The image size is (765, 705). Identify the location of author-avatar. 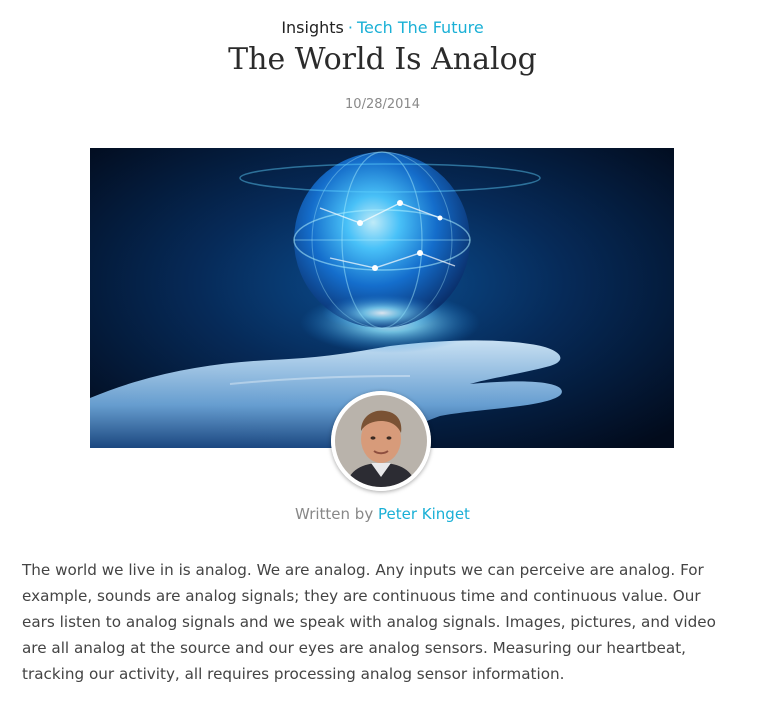
(381, 441).